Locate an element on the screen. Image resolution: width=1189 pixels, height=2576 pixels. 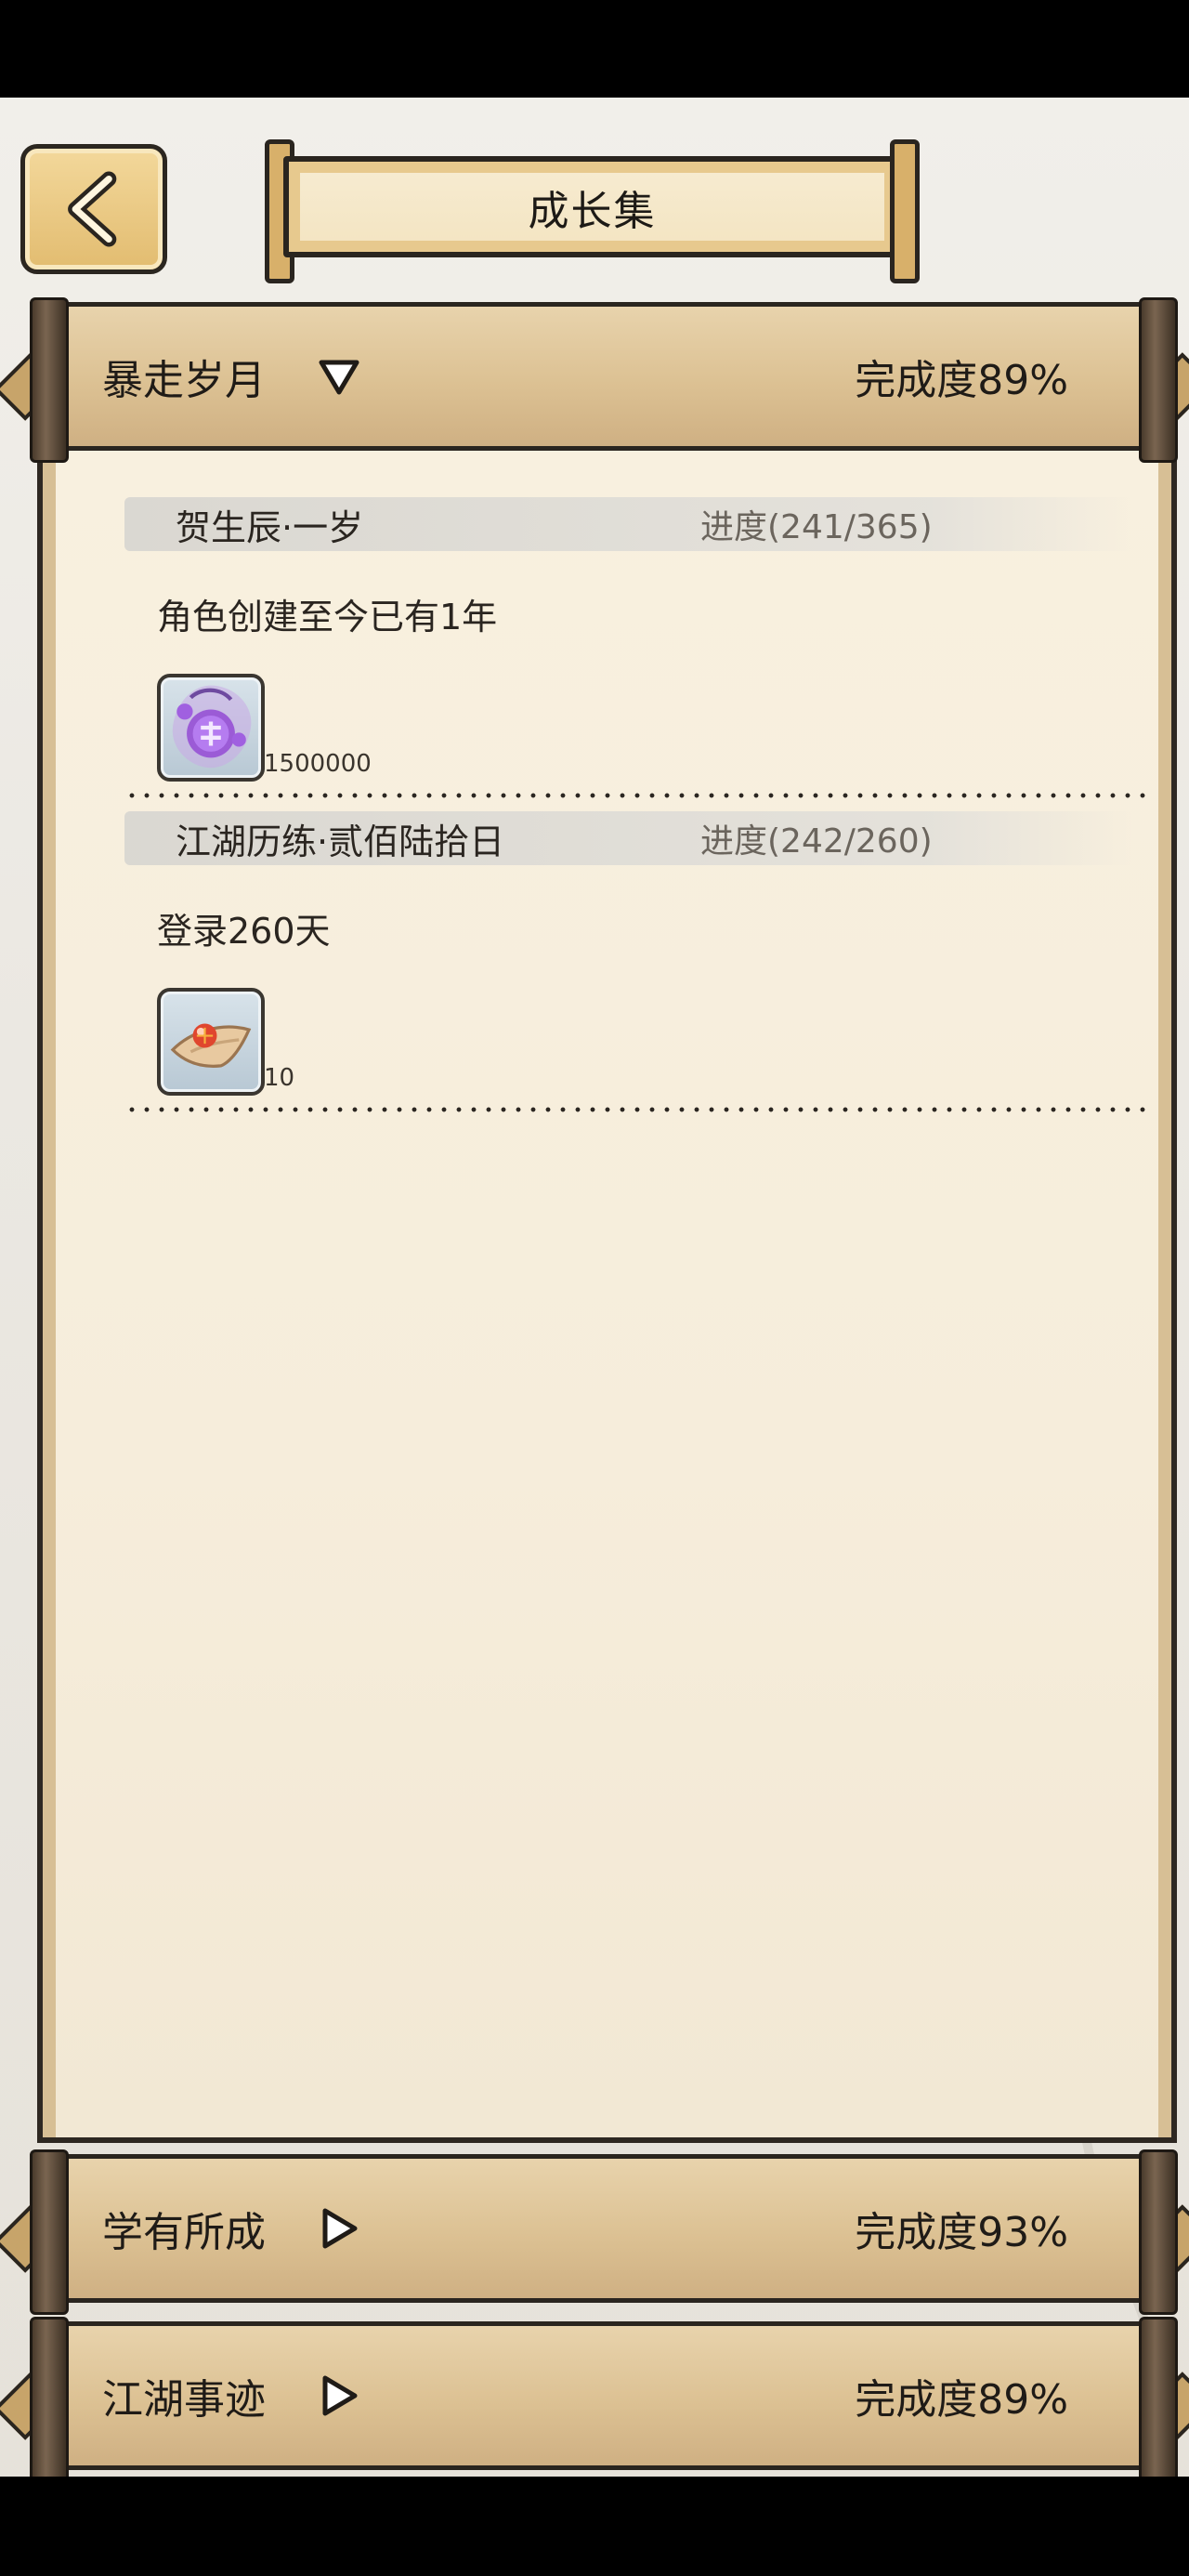
title-banner: 成长集 is located at coordinates (593, 211).